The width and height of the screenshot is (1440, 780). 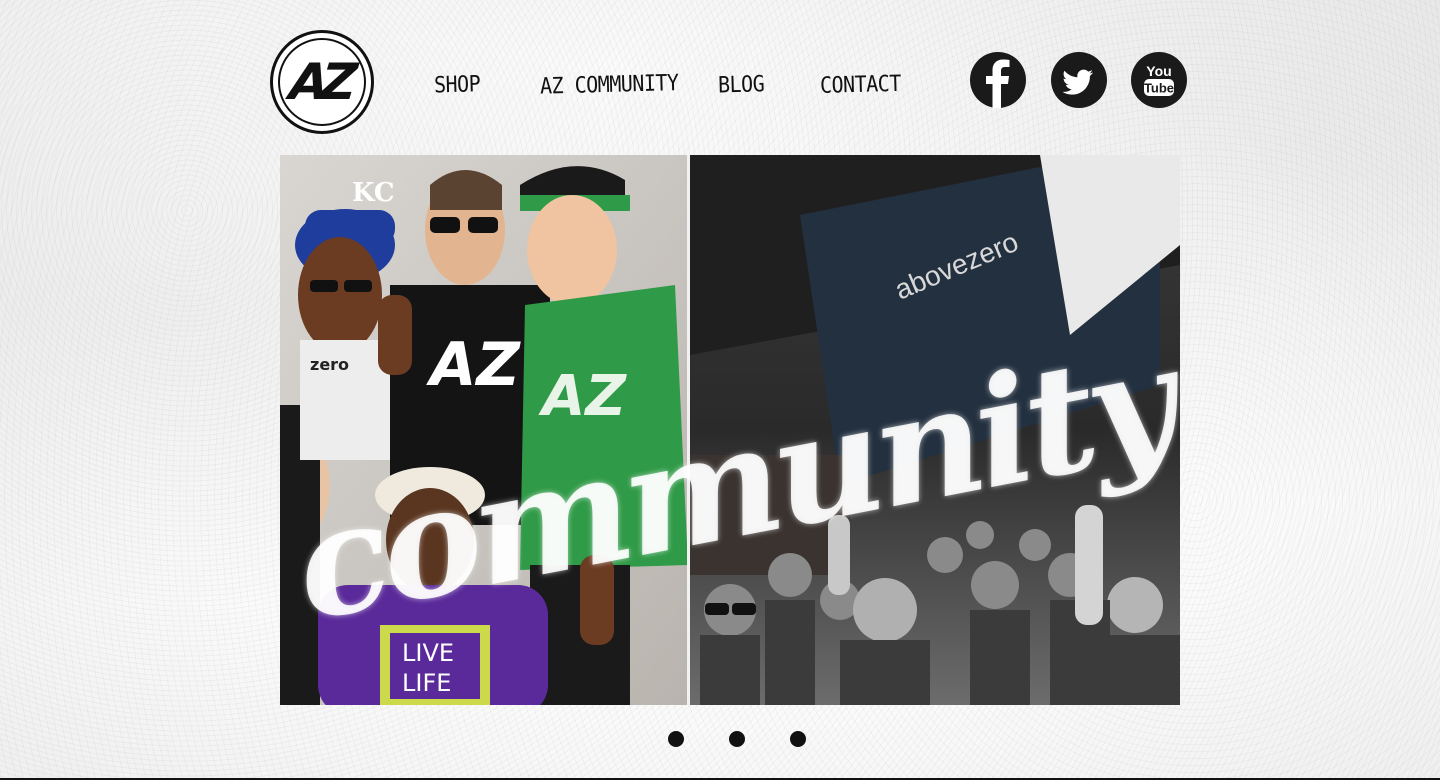 What do you see at coordinates (426, 683) in the screenshot?
I see `life-shirt-text: LIFE` at bounding box center [426, 683].